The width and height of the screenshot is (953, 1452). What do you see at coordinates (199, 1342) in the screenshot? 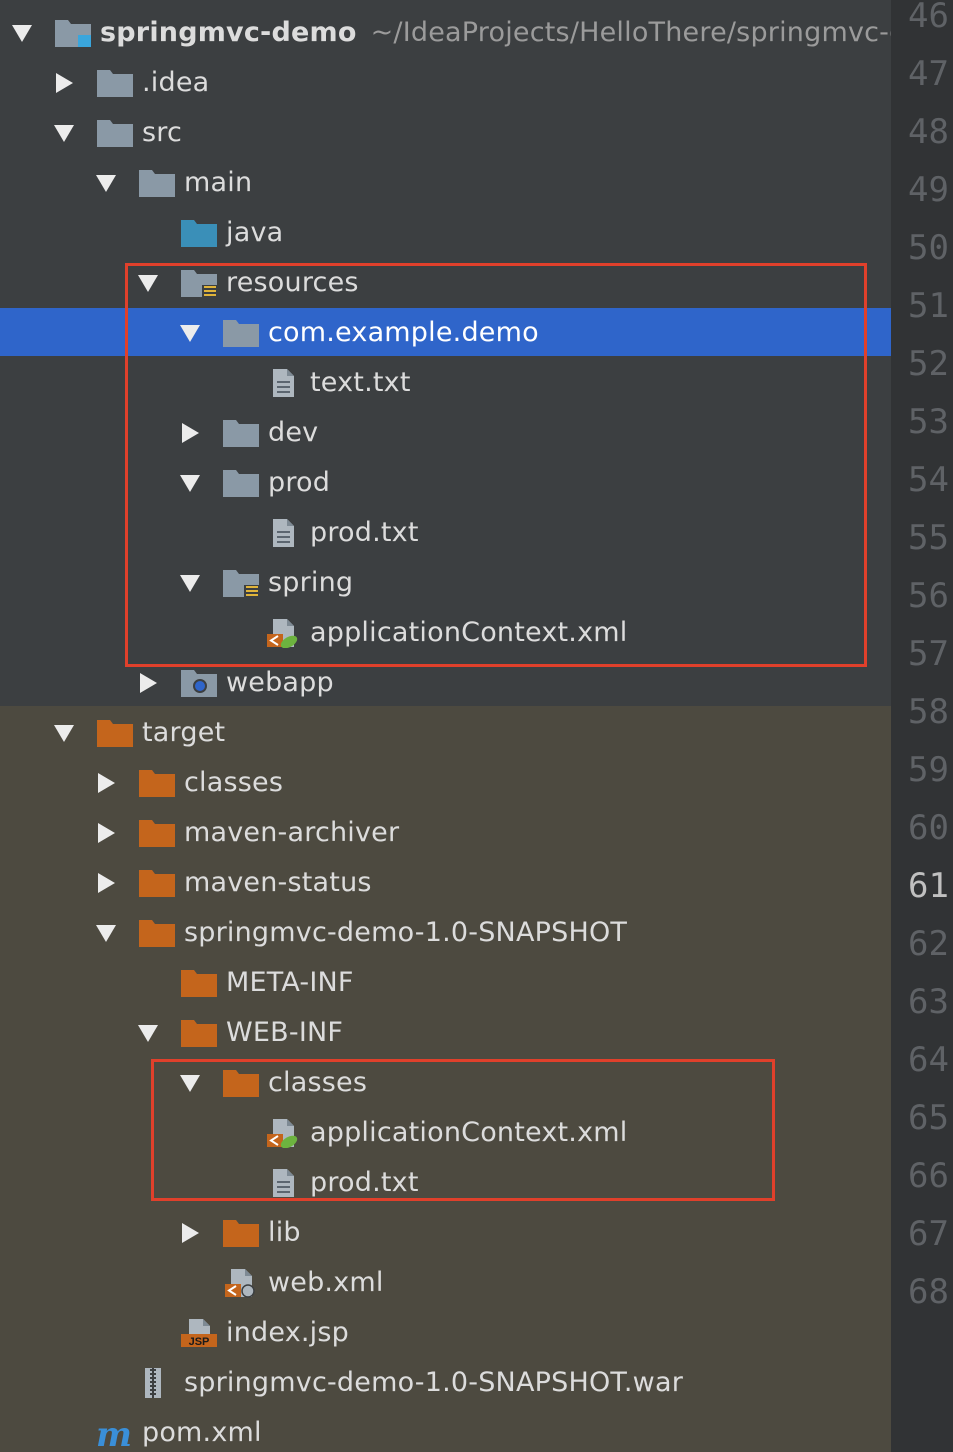
I see `svg-text: JSP` at bounding box center [199, 1342].